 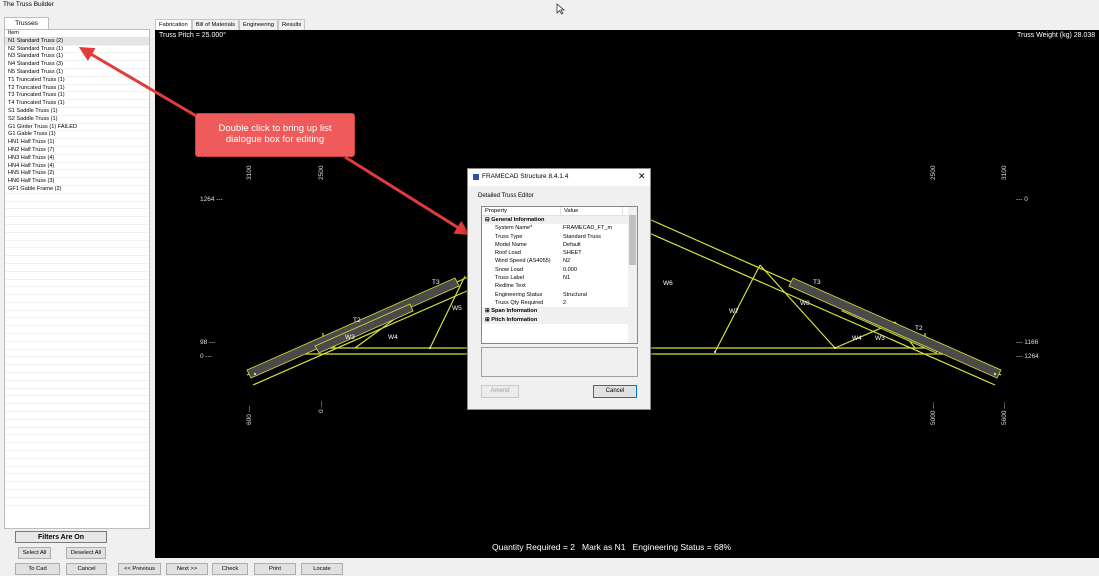 What do you see at coordinates (519, 294) in the screenshot?
I see `property-name: Engineering Status` at bounding box center [519, 294].